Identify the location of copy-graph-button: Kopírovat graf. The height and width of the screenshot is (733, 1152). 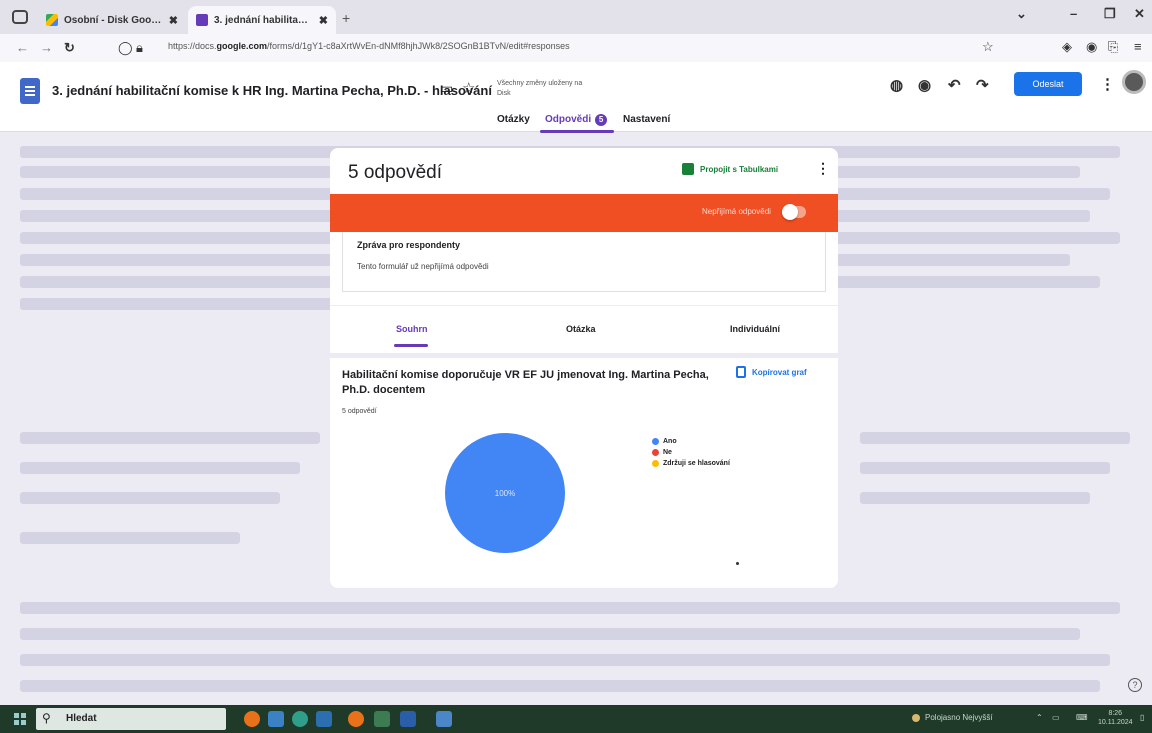
(771, 372).